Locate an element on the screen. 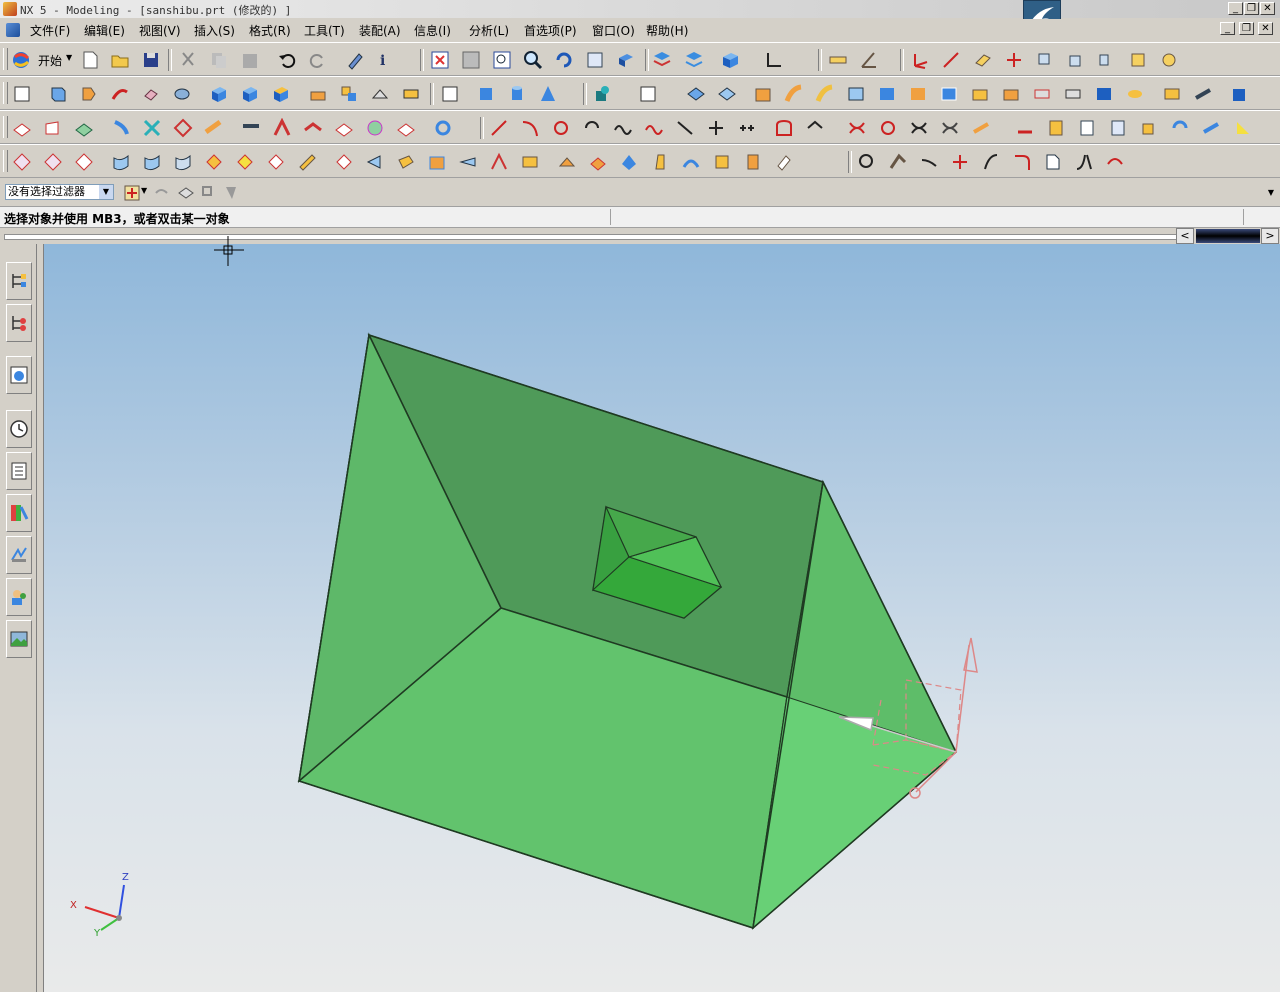  internet-explorer-tab is located at coordinates (19, 375).